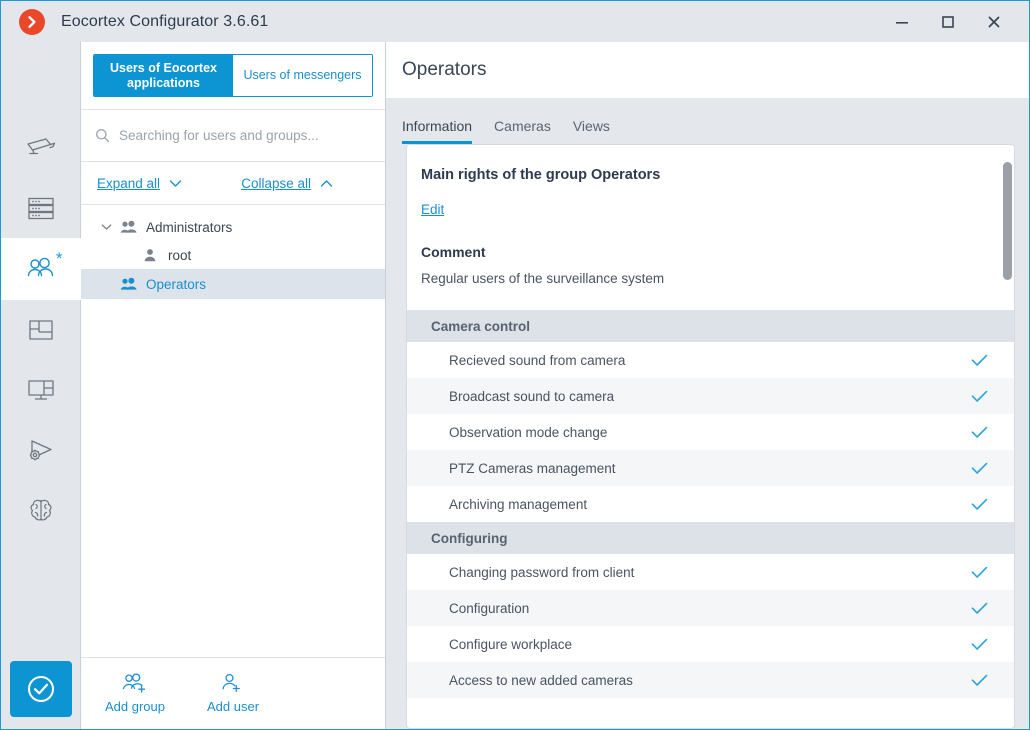 The height and width of the screenshot is (730, 1030). I want to click on permission-label: PTZ Cameras management, so click(532, 468).